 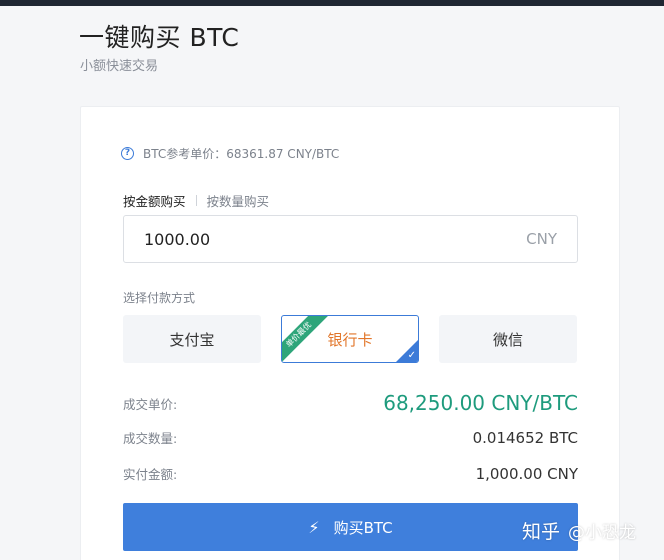 I want to click on unit-price-value: 68,250.00 CNY/BTC, so click(x=480, y=403).